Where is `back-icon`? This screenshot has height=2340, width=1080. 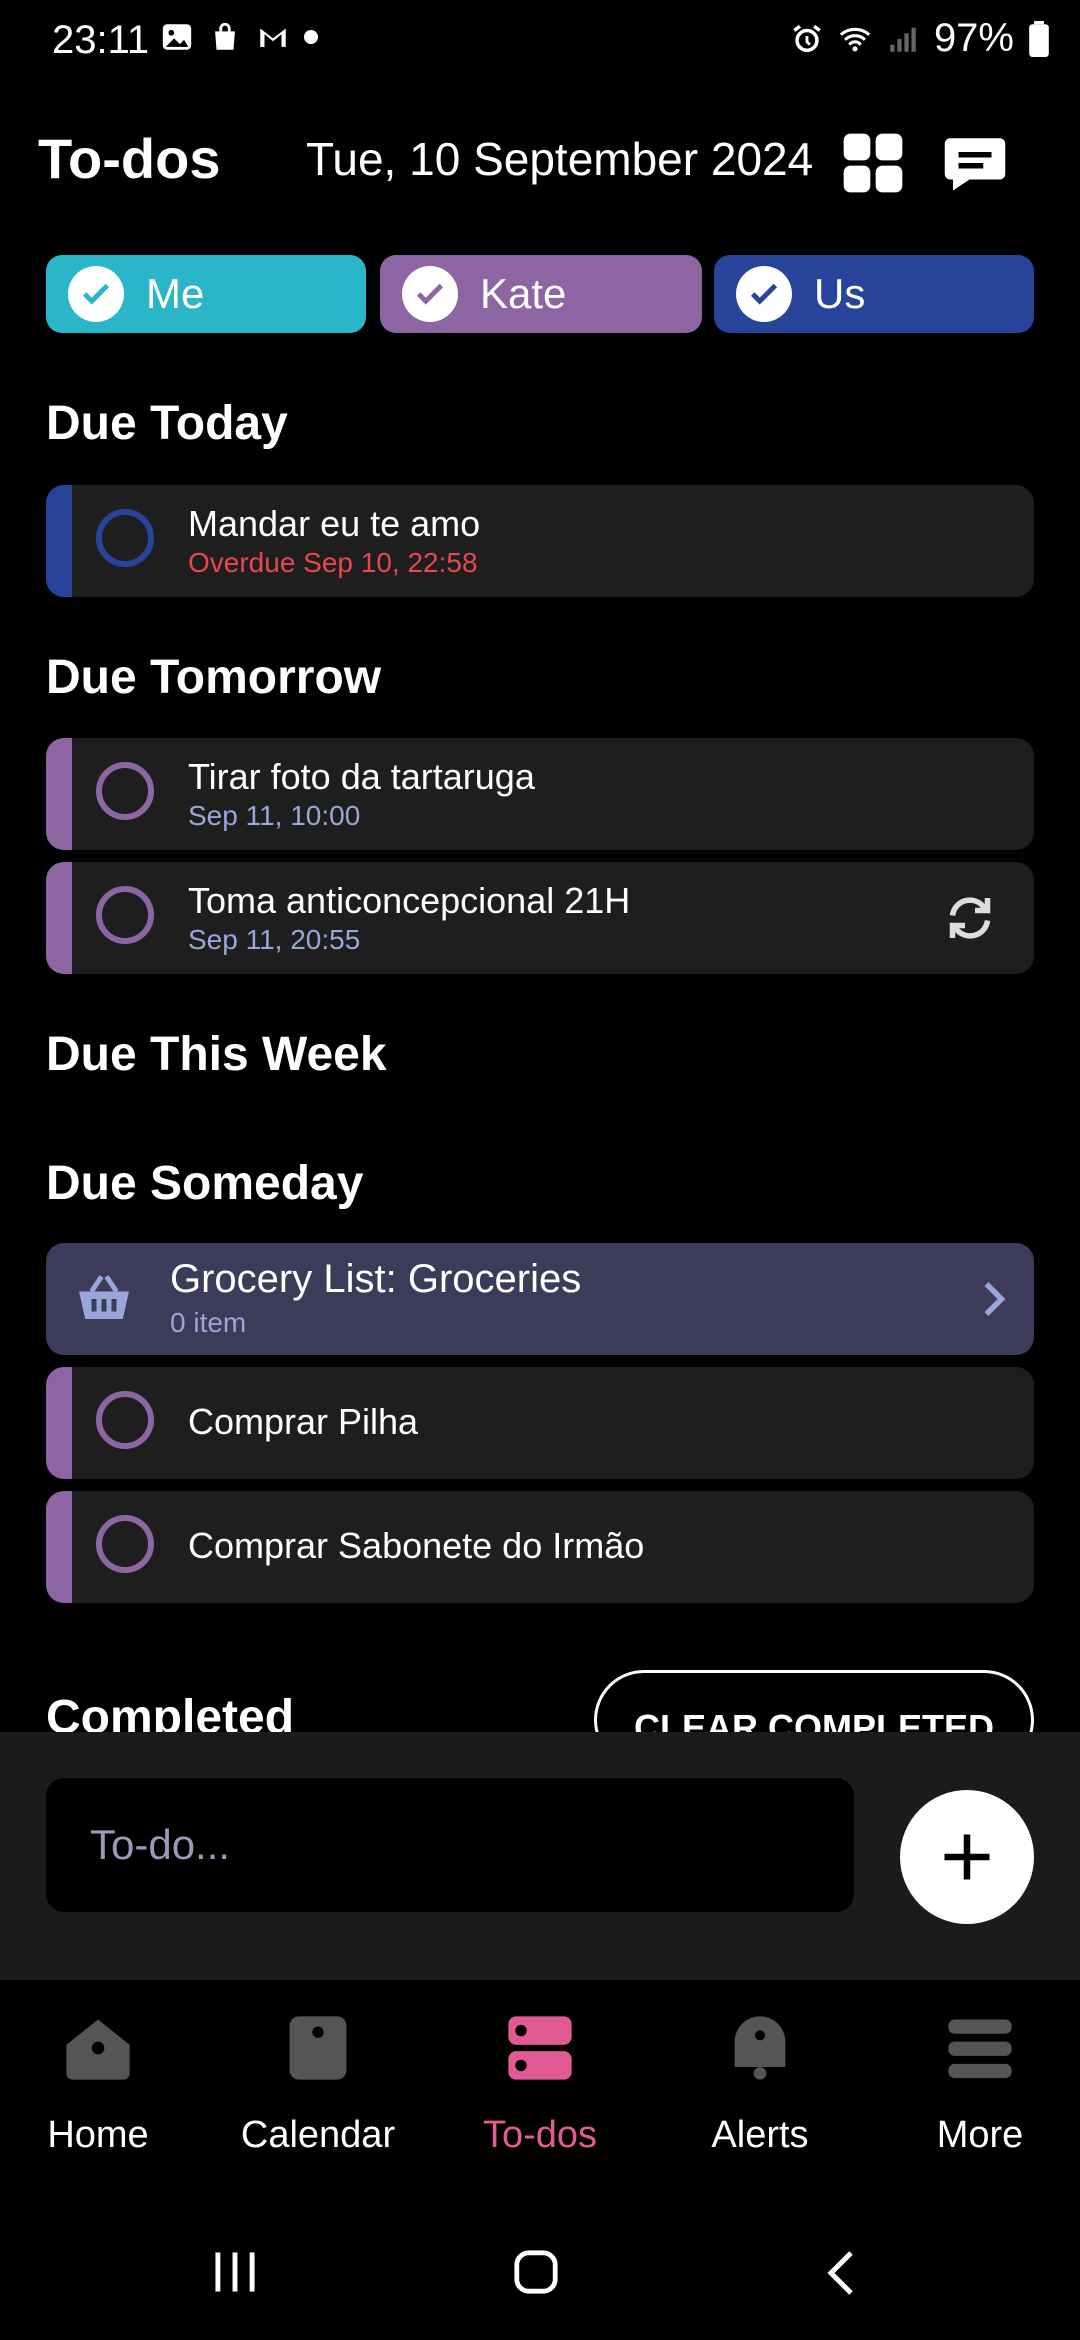 back-icon is located at coordinates (841, 2273).